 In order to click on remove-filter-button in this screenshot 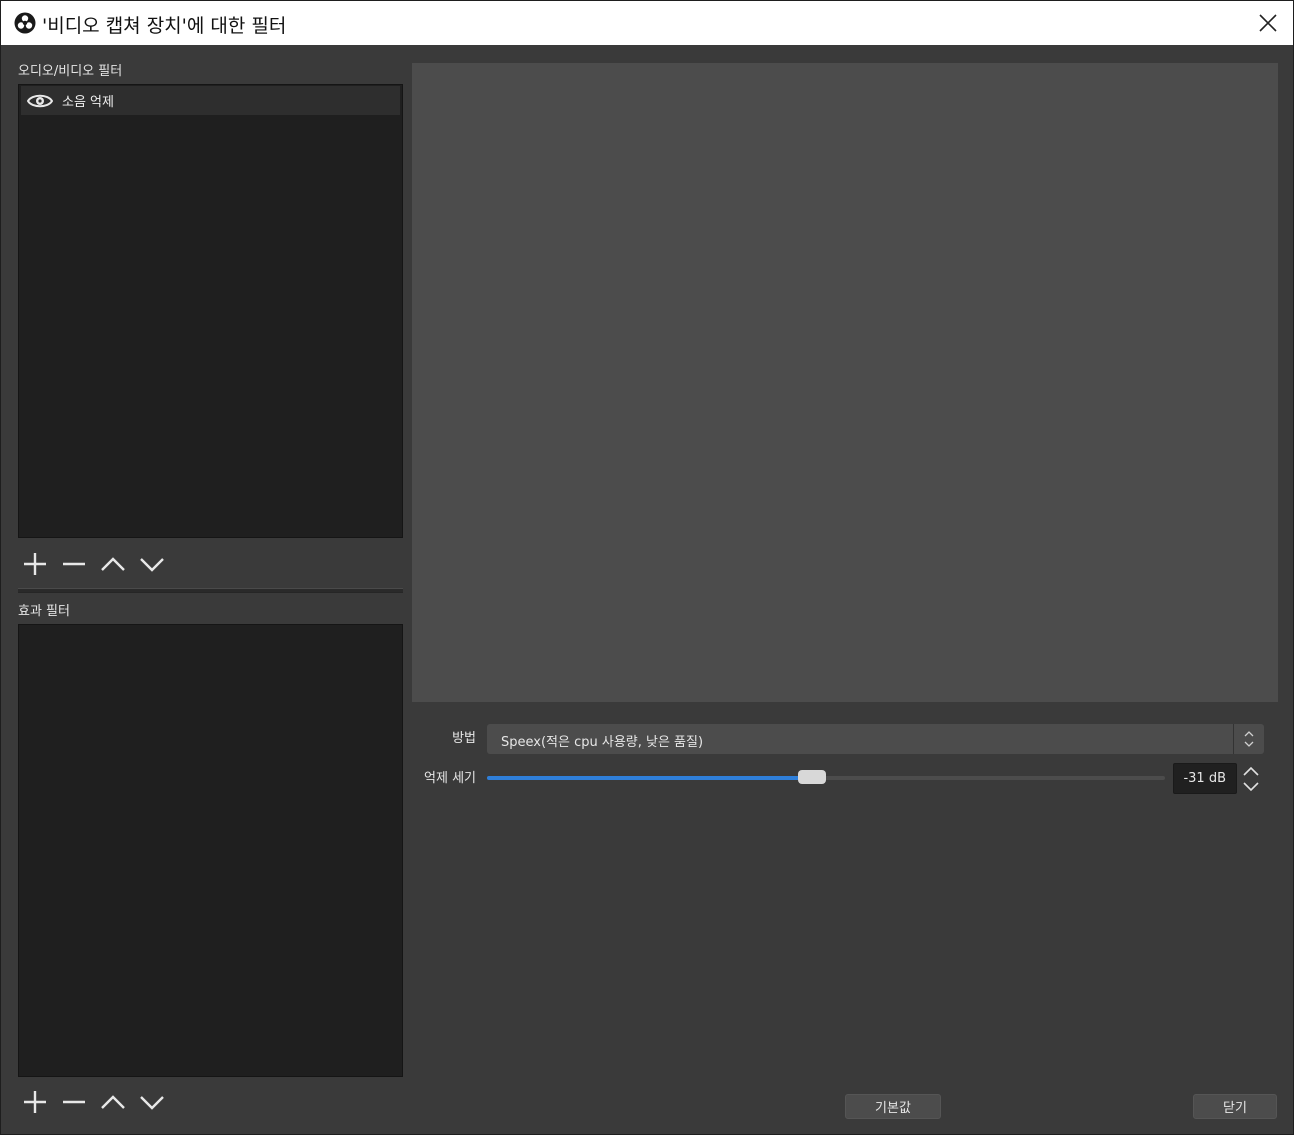, I will do `click(74, 564)`.